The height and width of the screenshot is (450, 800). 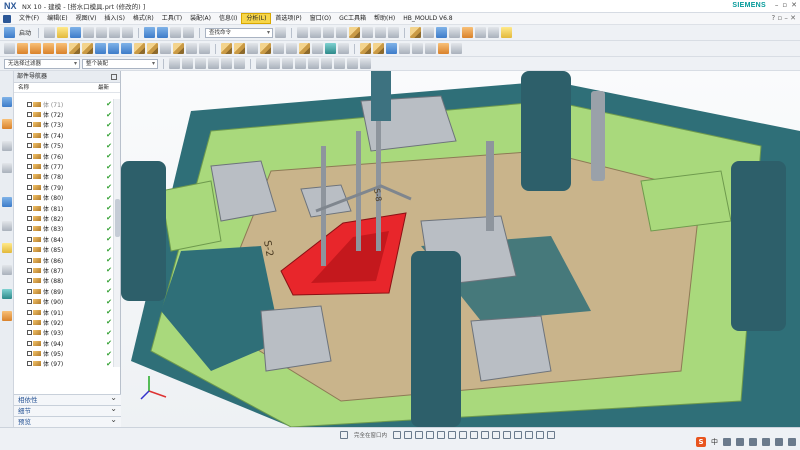 I want to click on snap-center-icon, so click(x=287, y=63).